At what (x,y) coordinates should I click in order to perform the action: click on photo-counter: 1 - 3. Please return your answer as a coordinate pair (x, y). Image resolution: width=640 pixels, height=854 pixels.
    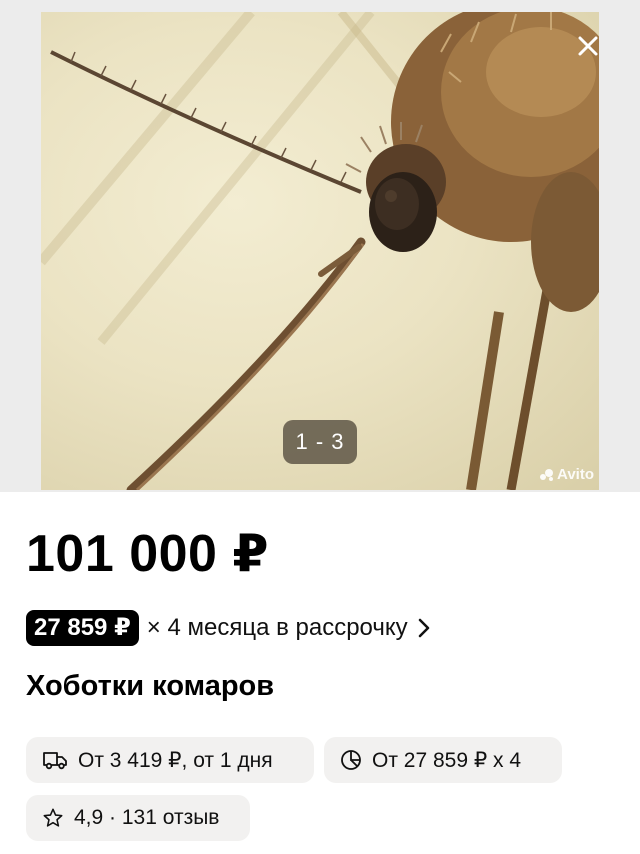
    Looking at the image, I should click on (320, 442).